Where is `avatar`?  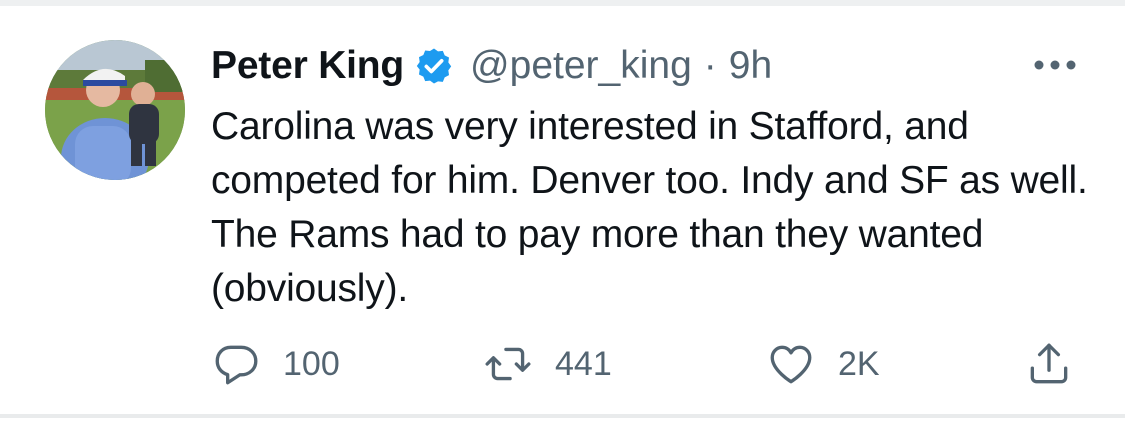
avatar is located at coordinates (115, 110).